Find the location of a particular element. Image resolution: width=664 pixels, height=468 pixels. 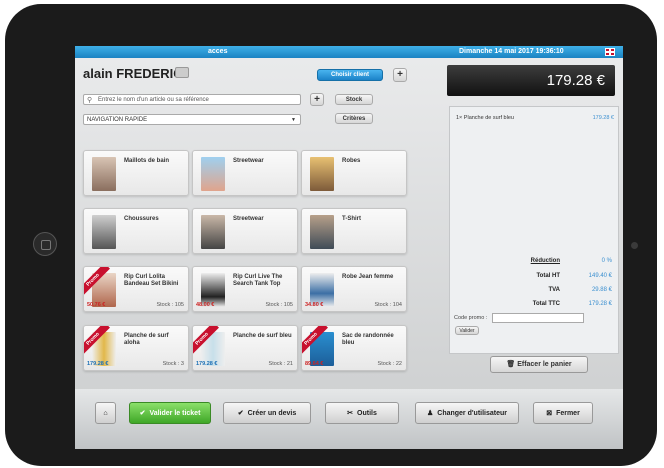

product-price: 48.00 € is located at coordinates (205, 305).